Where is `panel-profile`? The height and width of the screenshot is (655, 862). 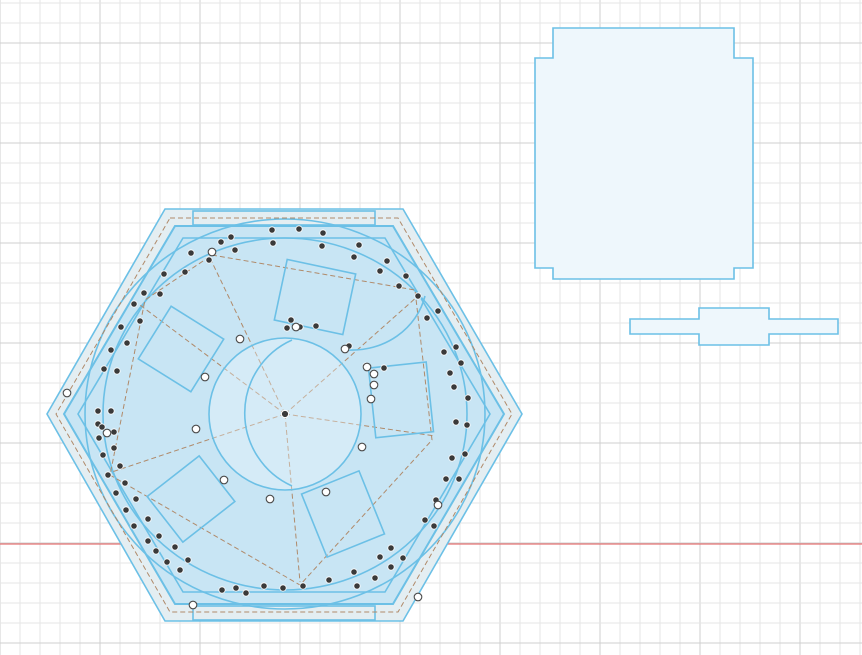
panel-profile is located at coordinates (644, 153).